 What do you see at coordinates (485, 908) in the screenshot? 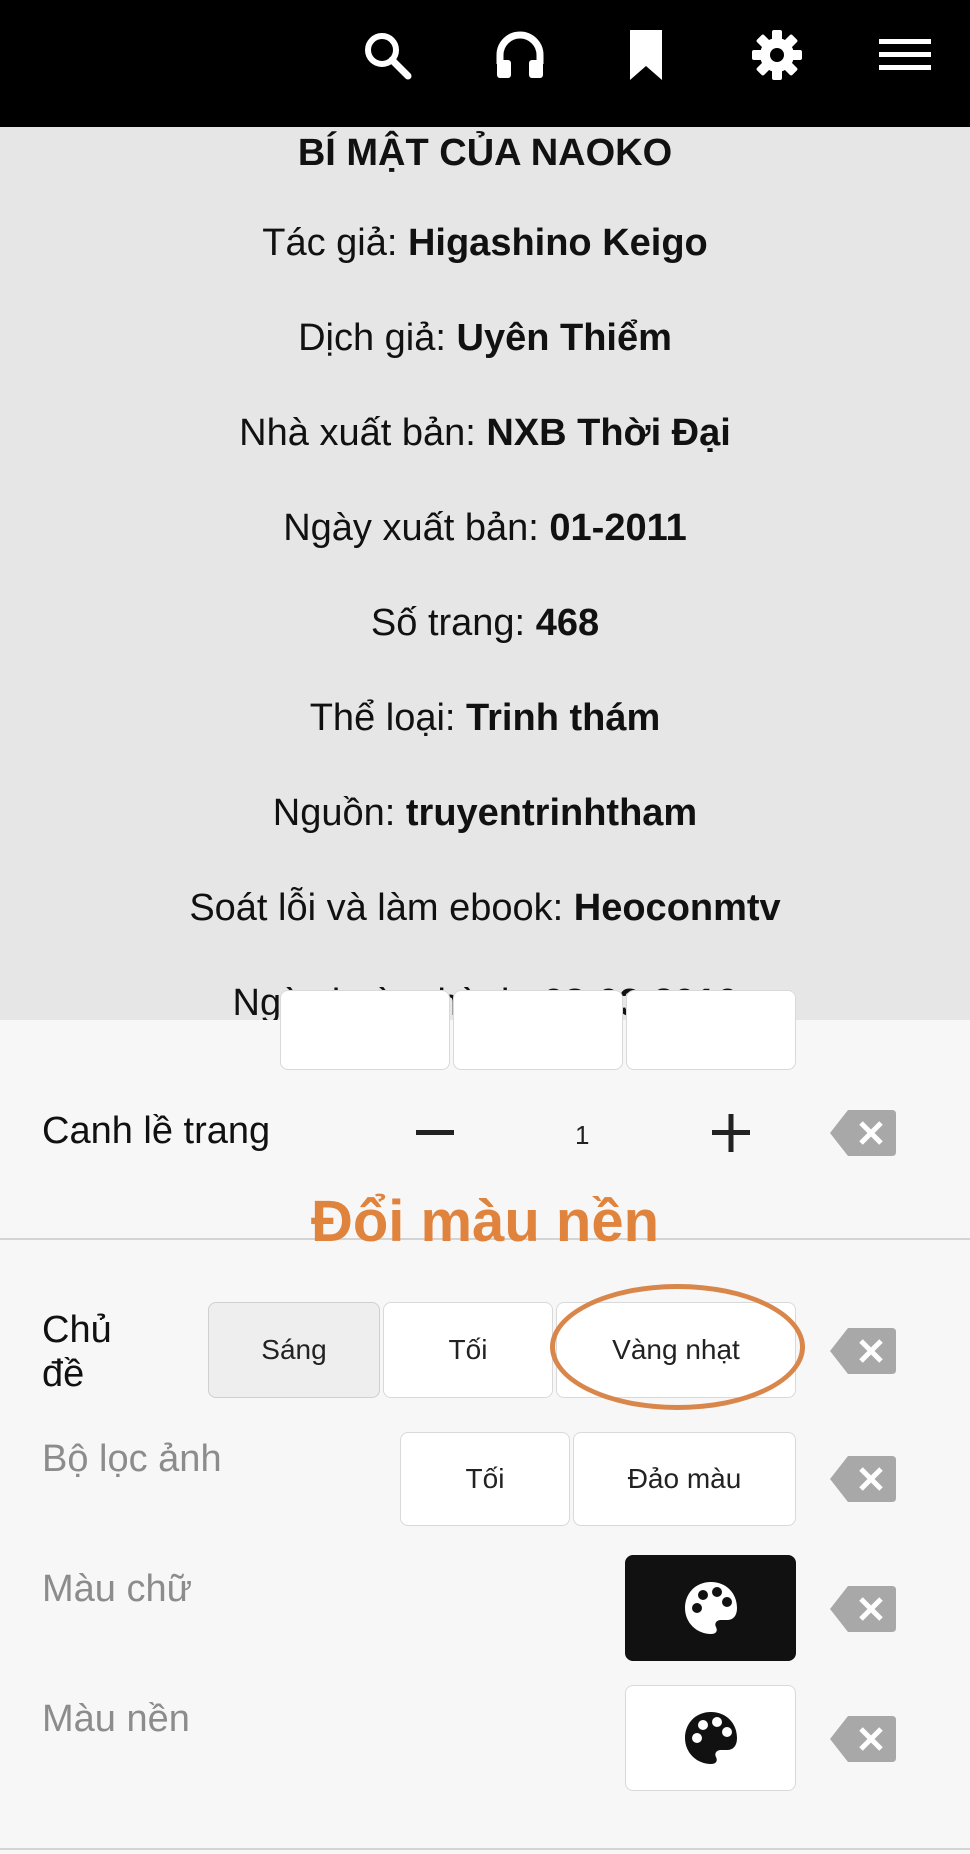
I see `meta-ebook-maker: Soát lỗi và làm ebook: Heoconmtv` at bounding box center [485, 908].